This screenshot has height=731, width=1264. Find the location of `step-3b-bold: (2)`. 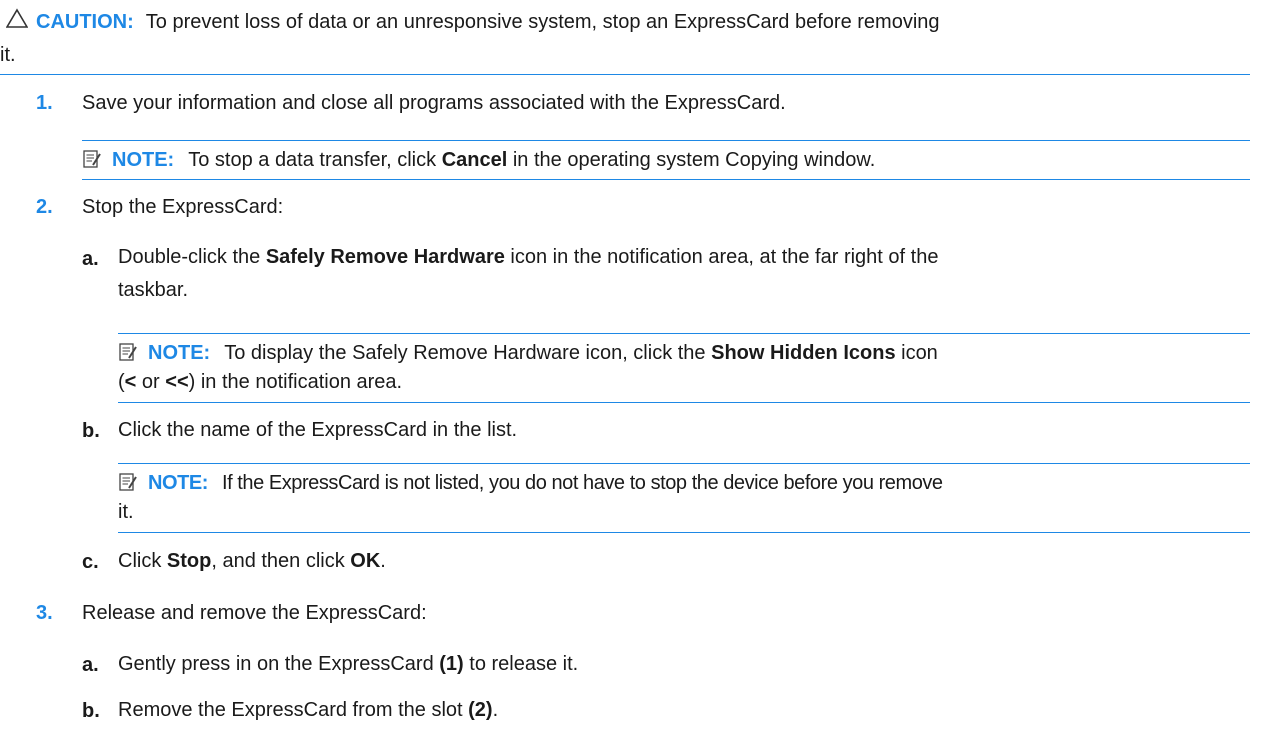

step-3b-bold: (2) is located at coordinates (480, 710).